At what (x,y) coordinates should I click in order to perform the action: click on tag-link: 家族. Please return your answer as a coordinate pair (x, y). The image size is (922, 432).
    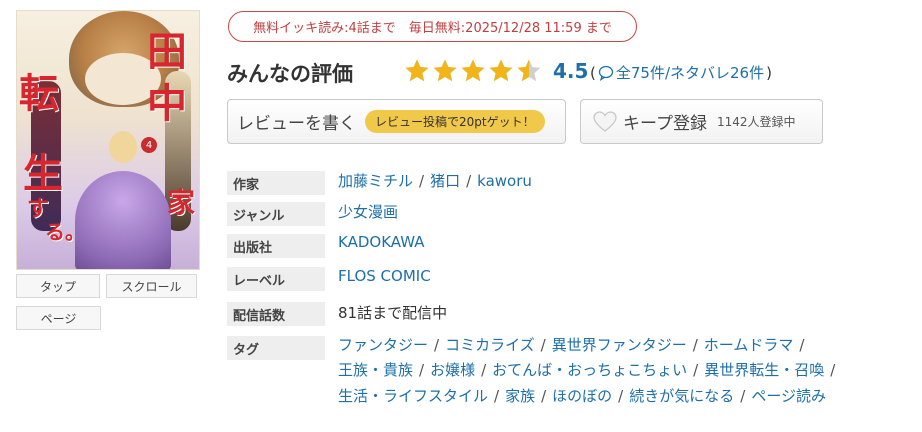
    Looking at the image, I should click on (520, 396).